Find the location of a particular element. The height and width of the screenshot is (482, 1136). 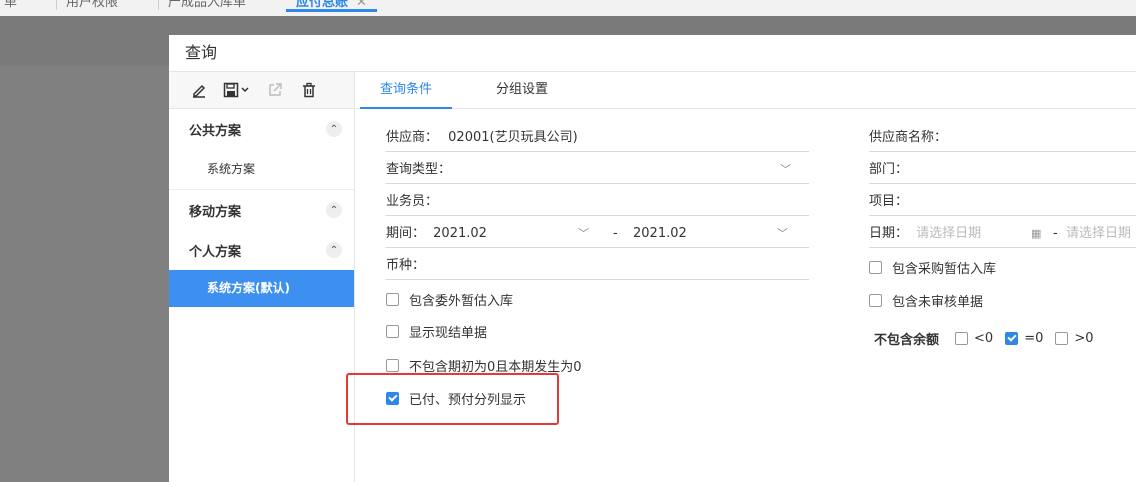

query-tabs: 查询条件 分组设置 is located at coordinates (746, 90).